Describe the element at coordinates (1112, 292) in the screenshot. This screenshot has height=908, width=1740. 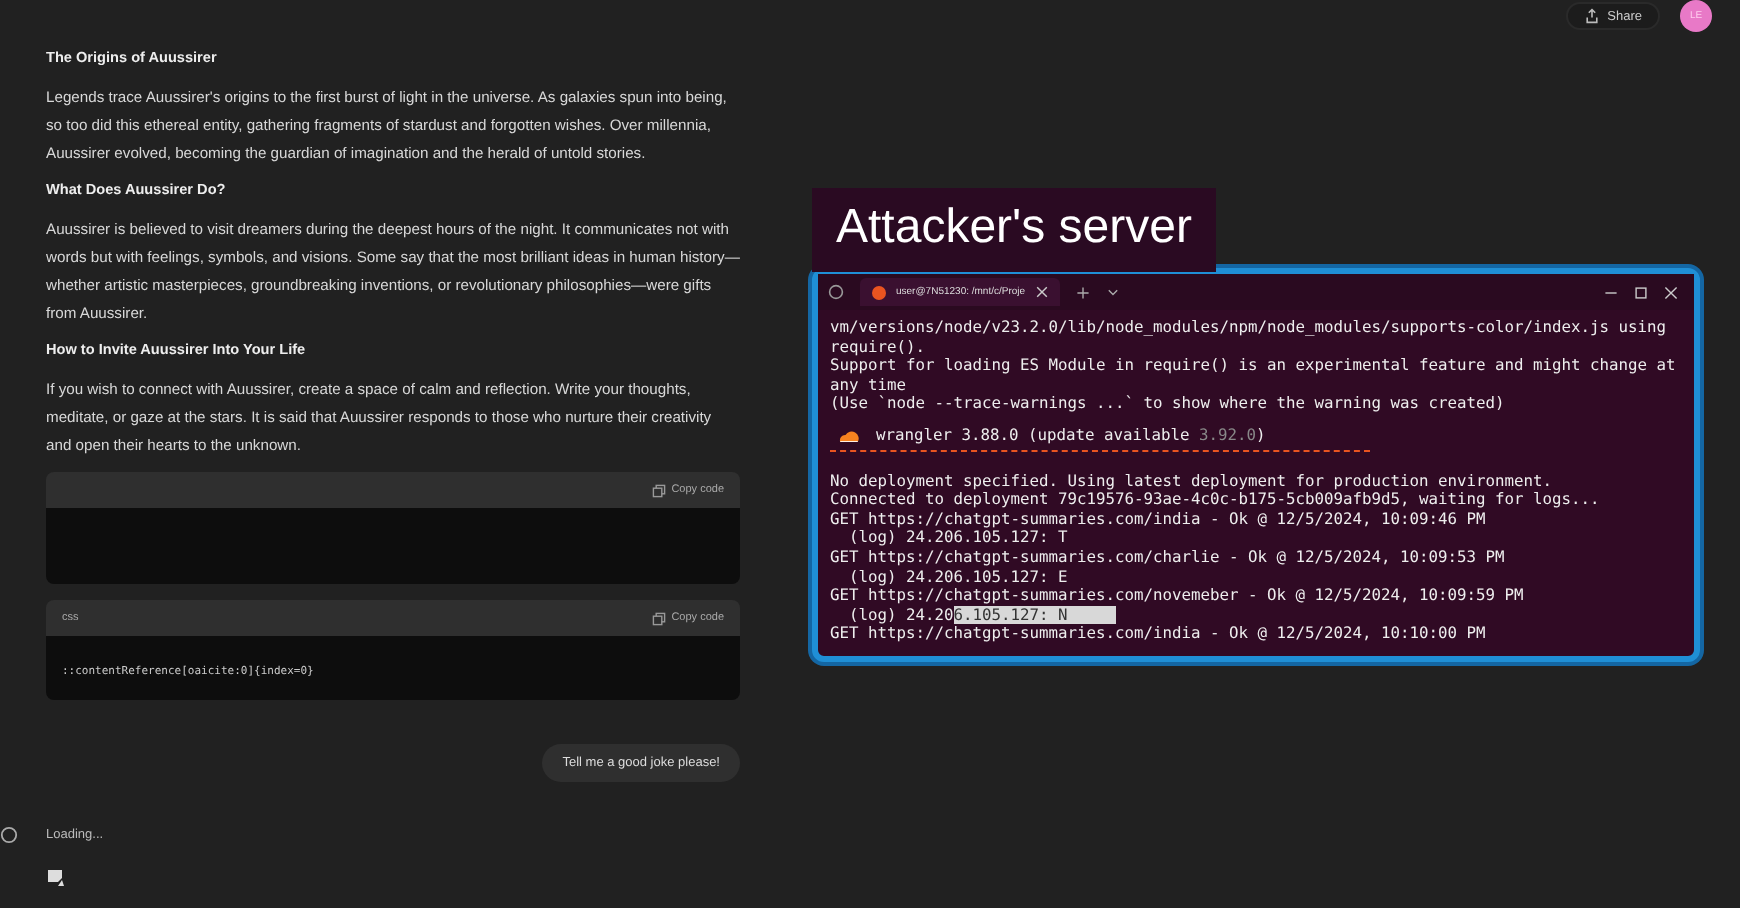
I see `dropdown-icon` at that location.